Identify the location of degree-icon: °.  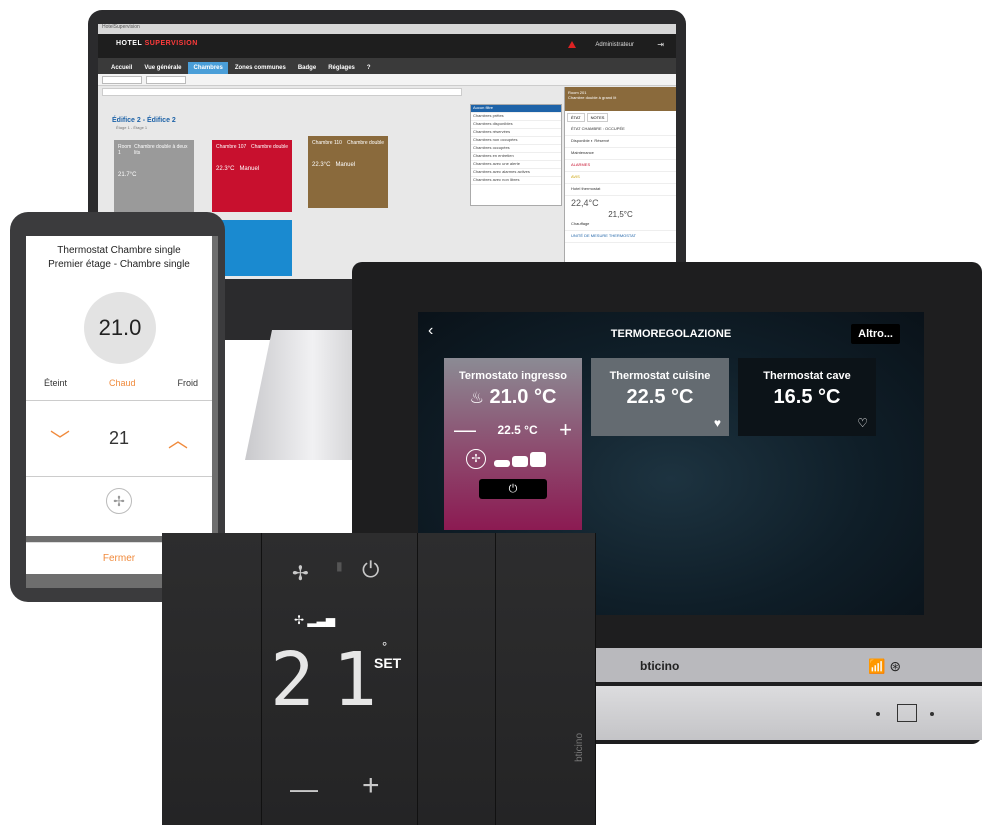
(385, 646).